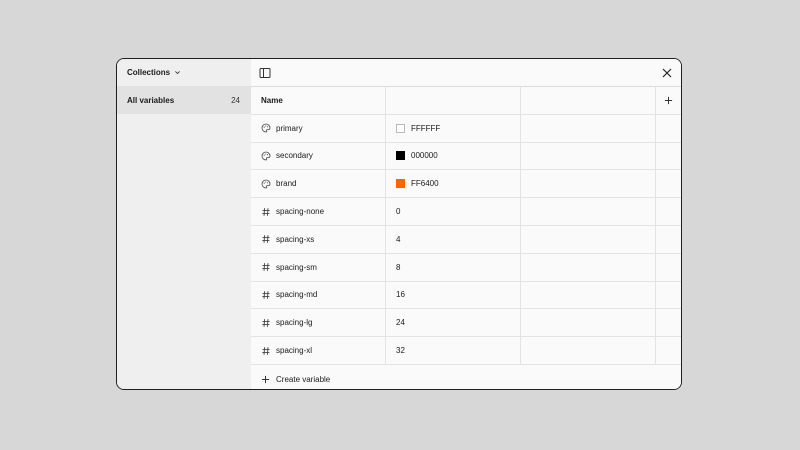 This screenshot has height=450, width=800. I want to click on sidebar-toggle-icon, so click(265, 72).